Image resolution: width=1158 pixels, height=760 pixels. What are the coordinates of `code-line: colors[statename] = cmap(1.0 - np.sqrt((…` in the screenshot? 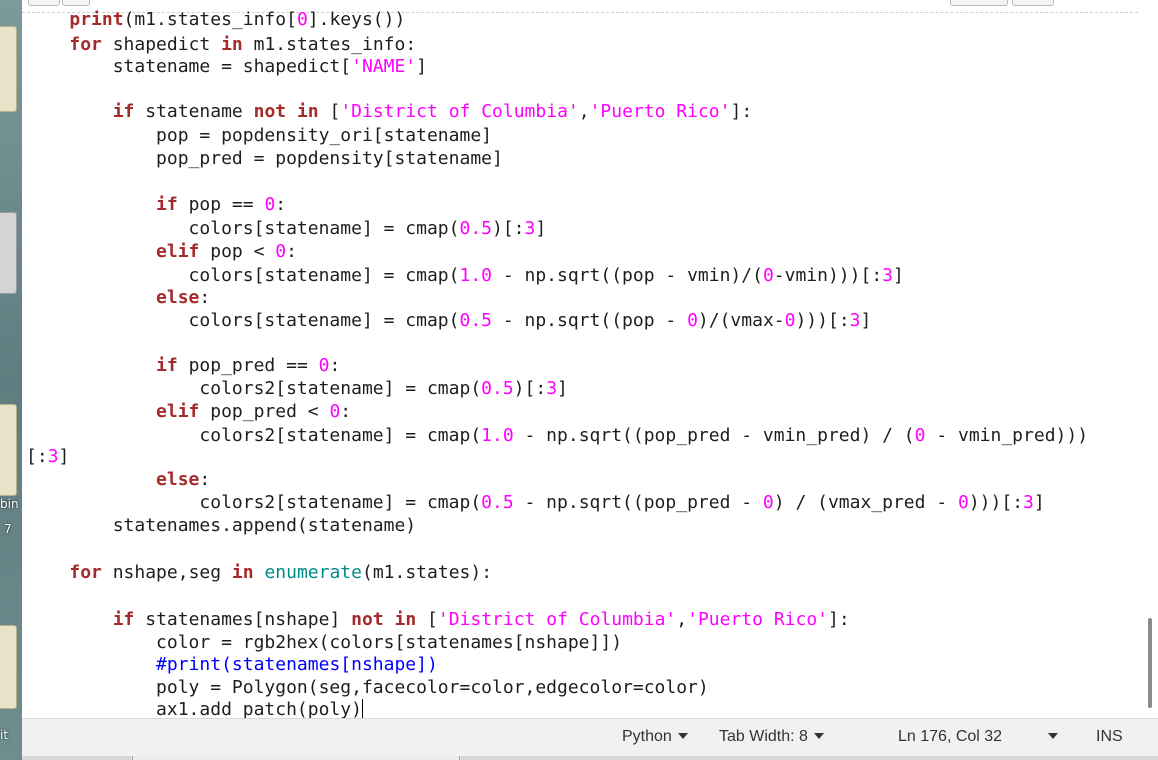 It's located at (465, 275).